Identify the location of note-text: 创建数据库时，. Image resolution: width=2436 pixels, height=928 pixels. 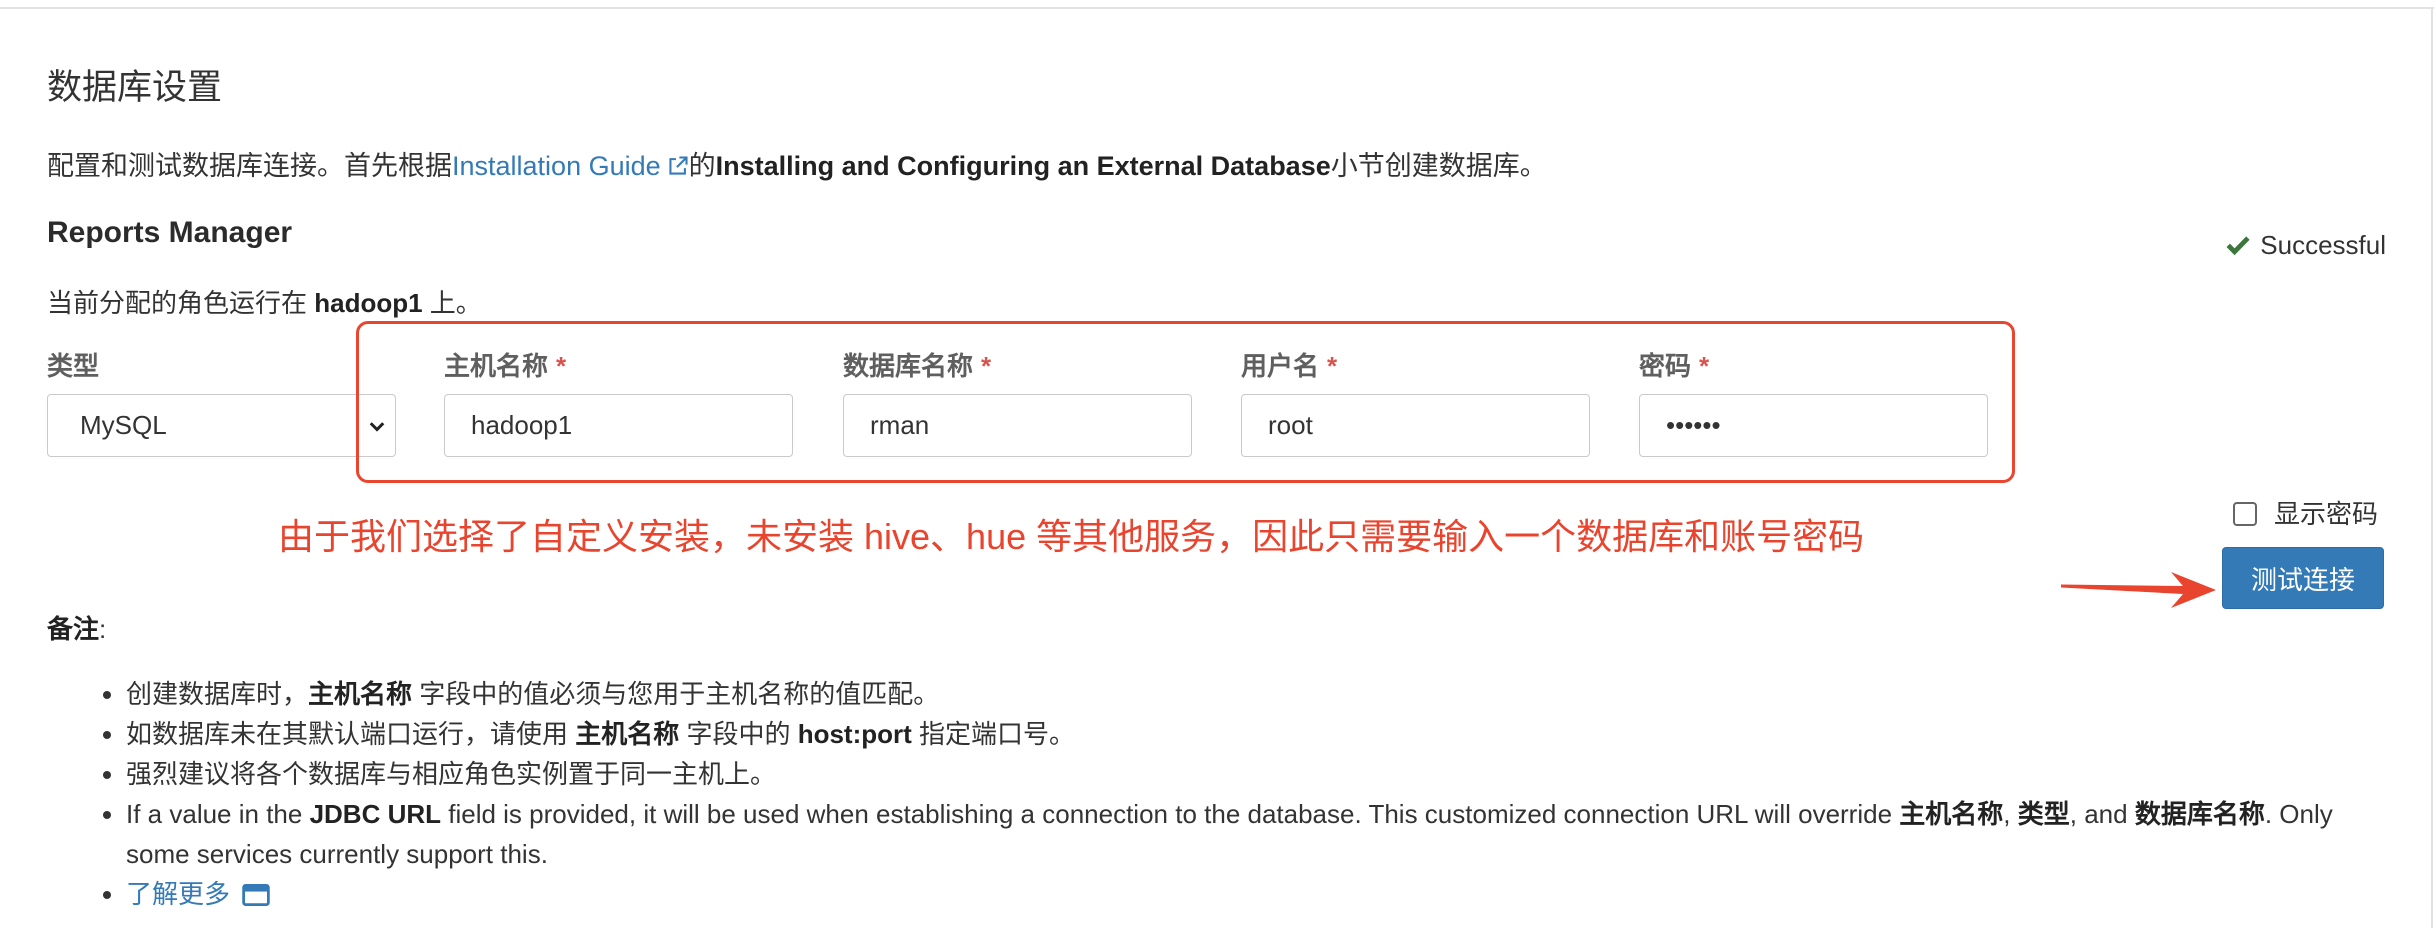
(217, 694).